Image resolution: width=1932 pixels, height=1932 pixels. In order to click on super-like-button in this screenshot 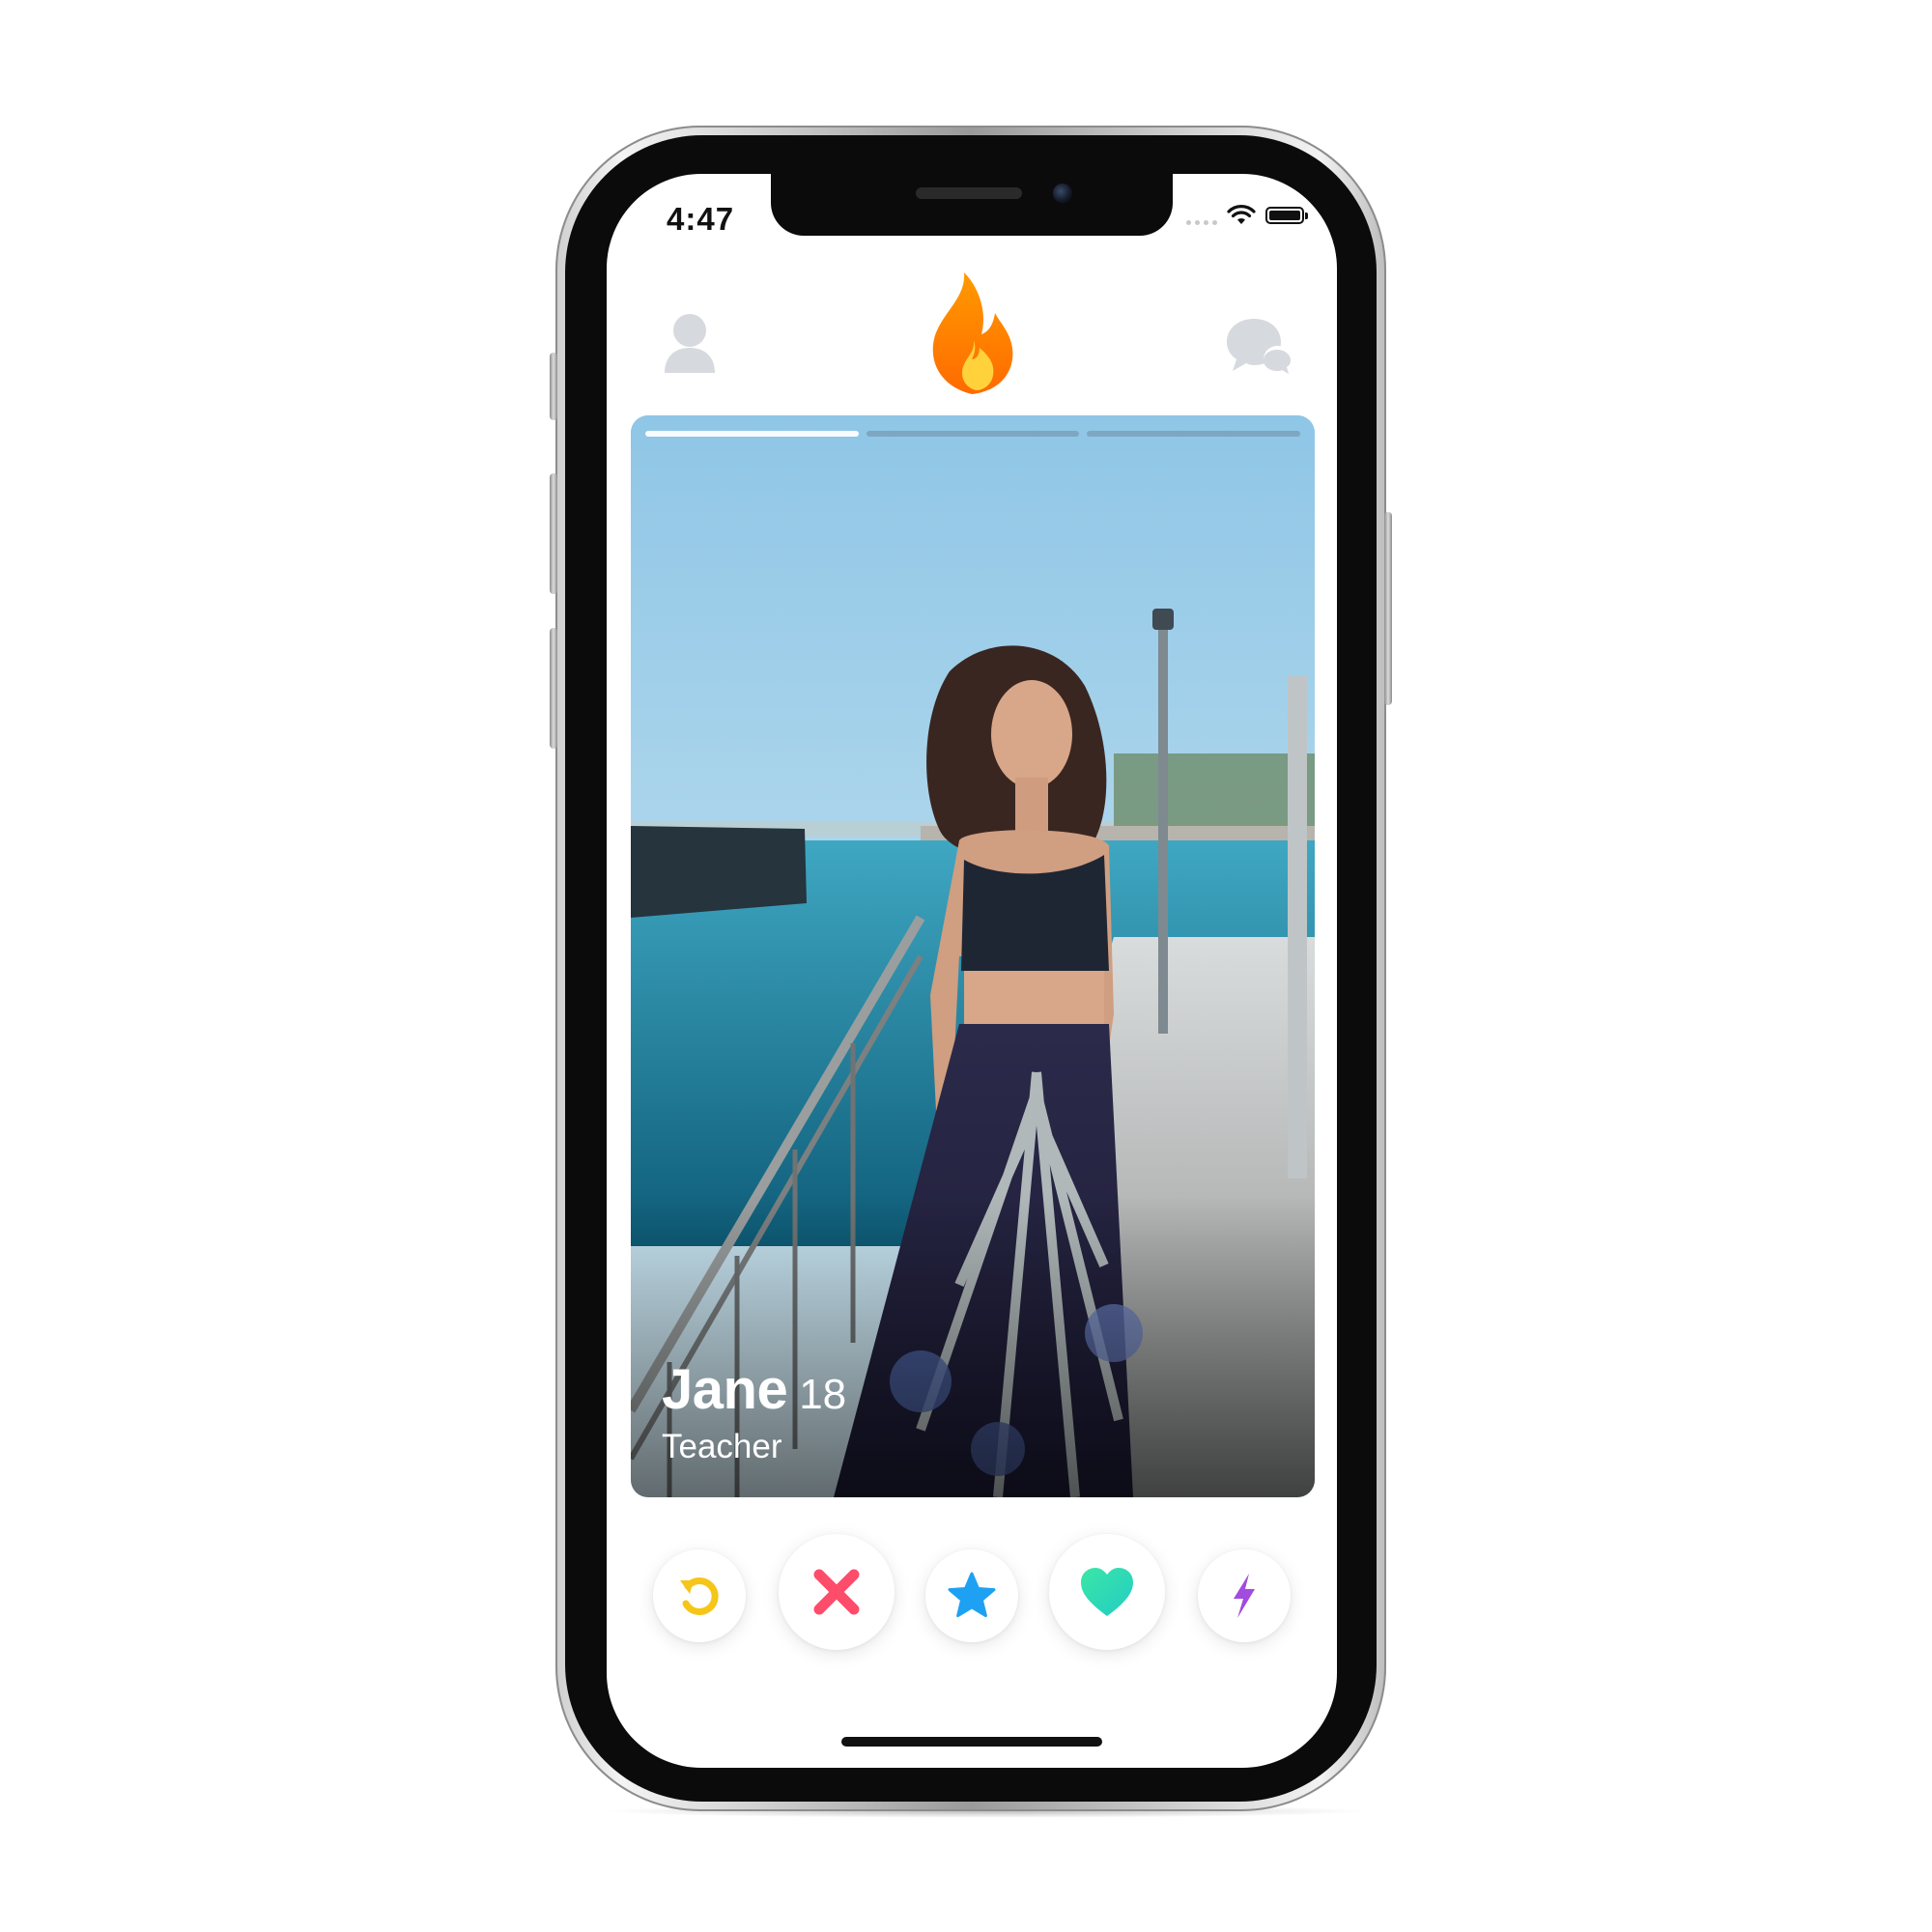, I will do `click(971, 1595)`.